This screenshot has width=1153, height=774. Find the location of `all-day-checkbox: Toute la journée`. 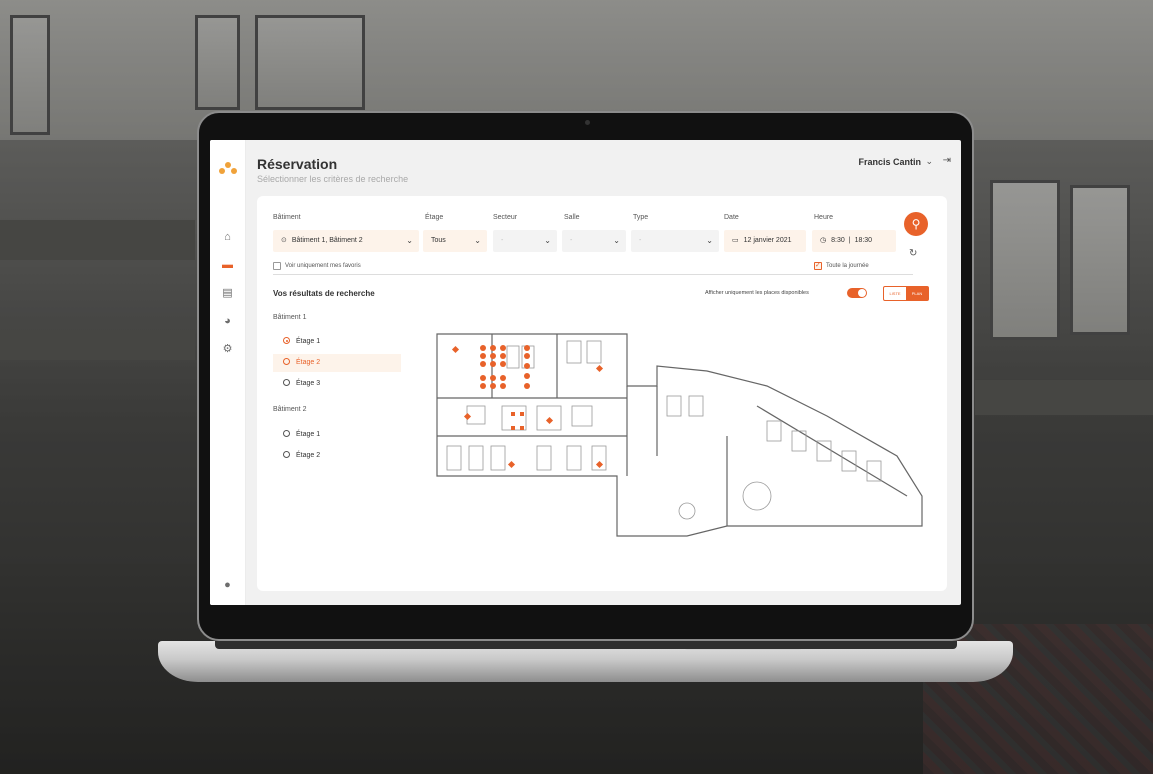

all-day-checkbox: Toute la journée is located at coordinates (841, 265).